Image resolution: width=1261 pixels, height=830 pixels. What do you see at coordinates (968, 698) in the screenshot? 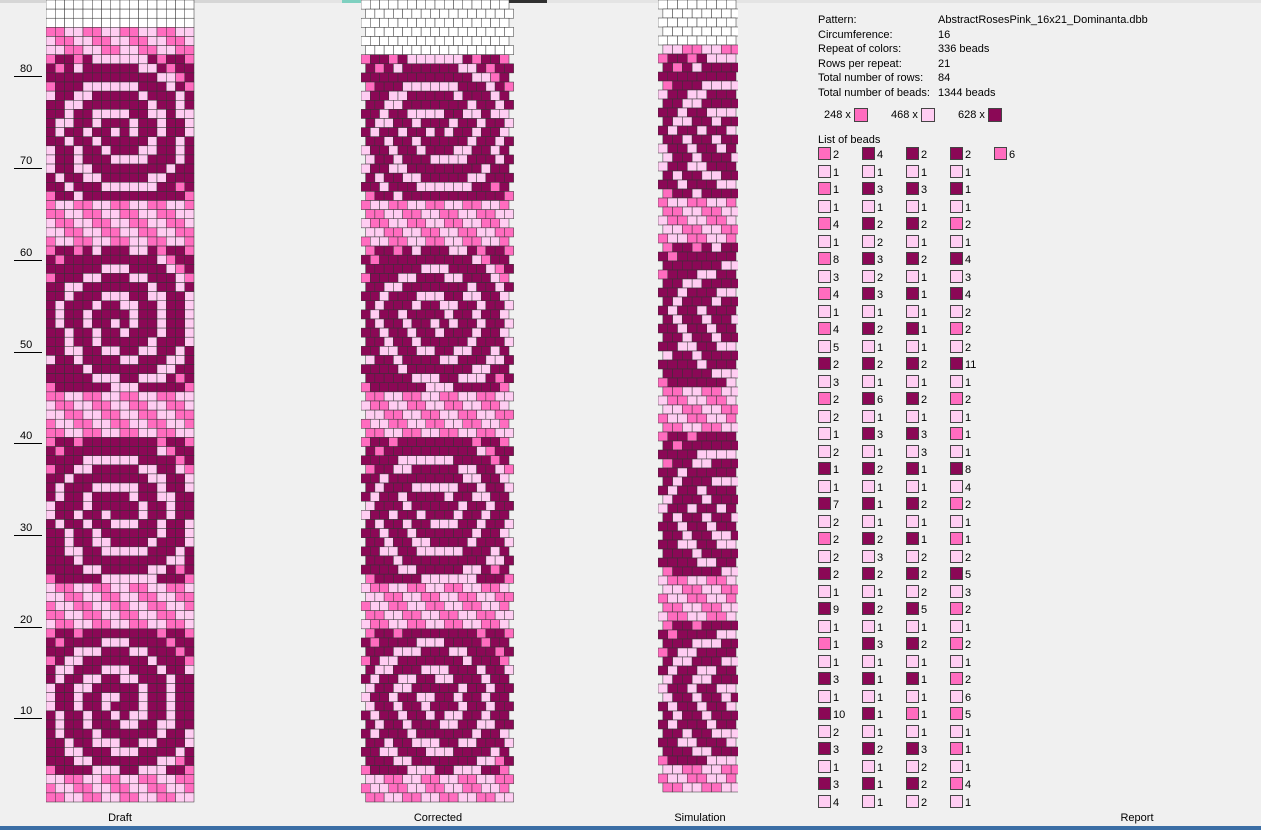
I see `bead-count: 6` at bounding box center [968, 698].